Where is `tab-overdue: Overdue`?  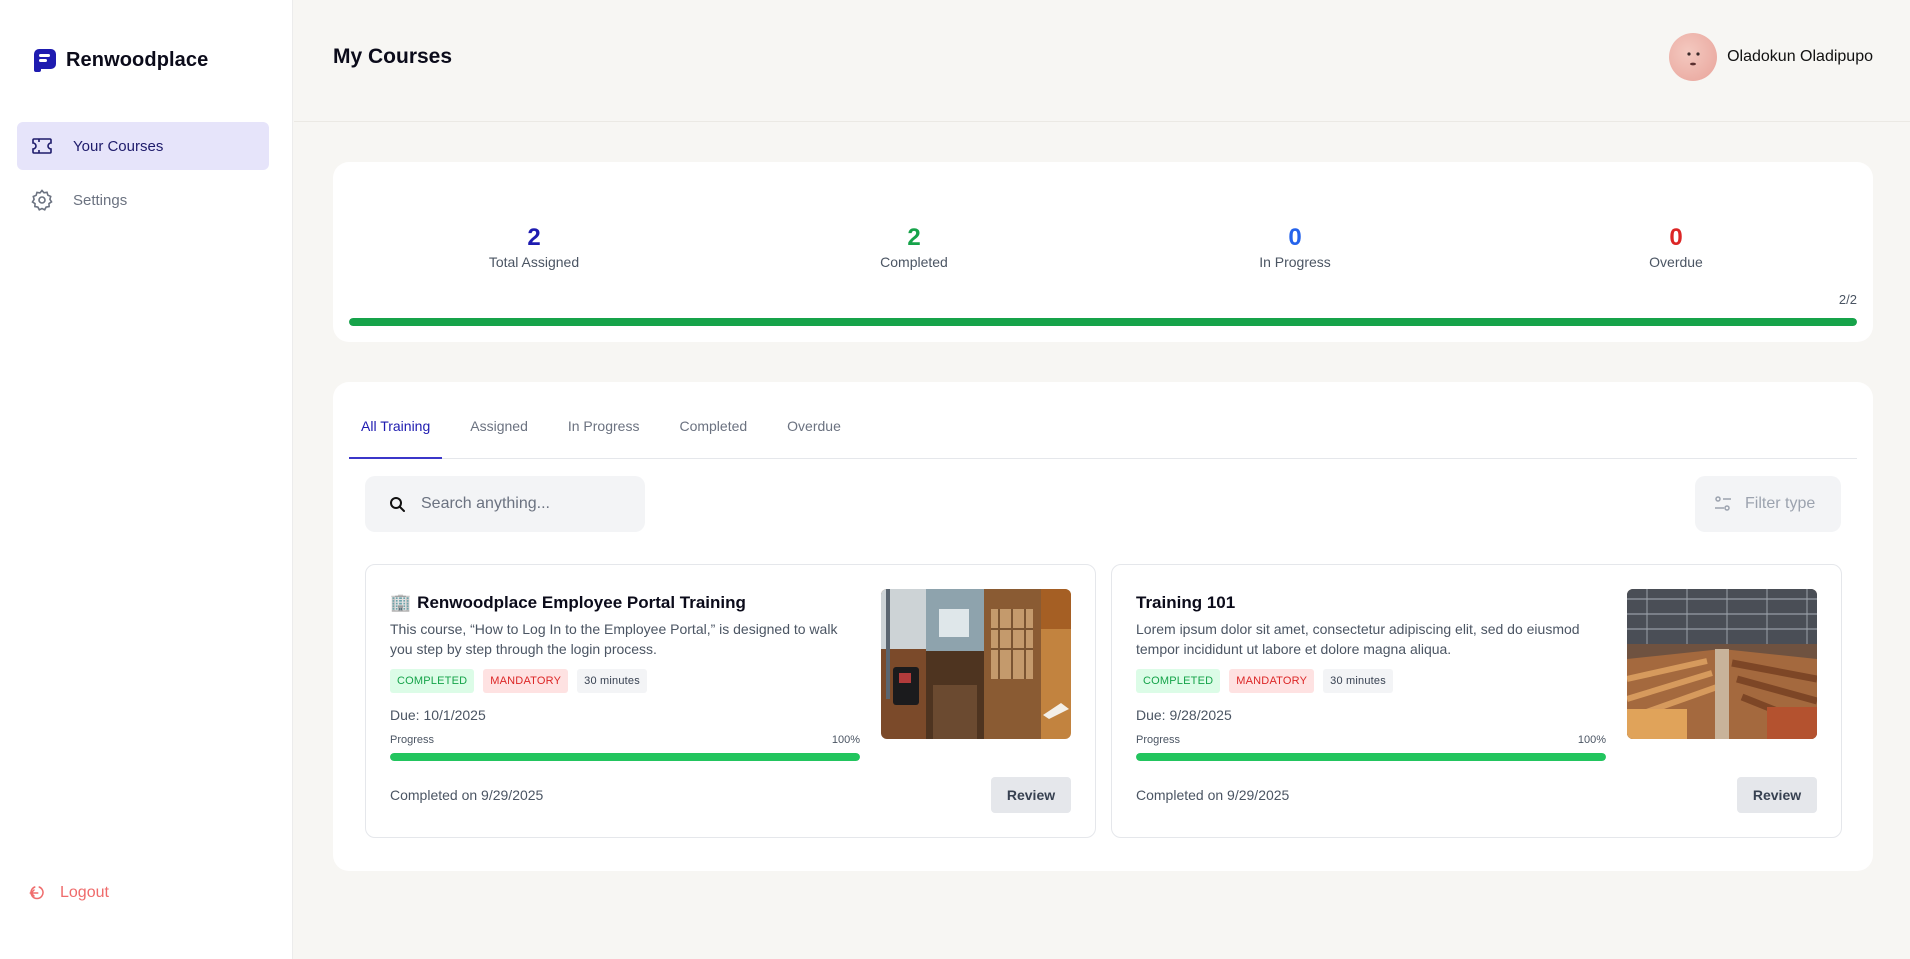 tab-overdue: Overdue is located at coordinates (814, 420).